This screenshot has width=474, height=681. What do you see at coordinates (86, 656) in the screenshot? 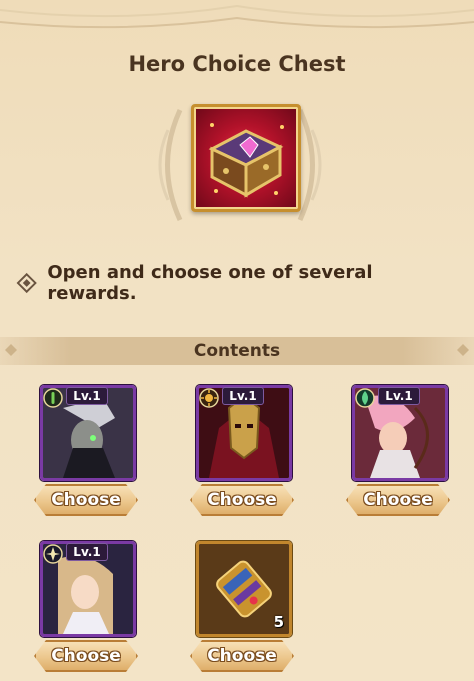
I see `choose-button-4: Choose` at bounding box center [86, 656].